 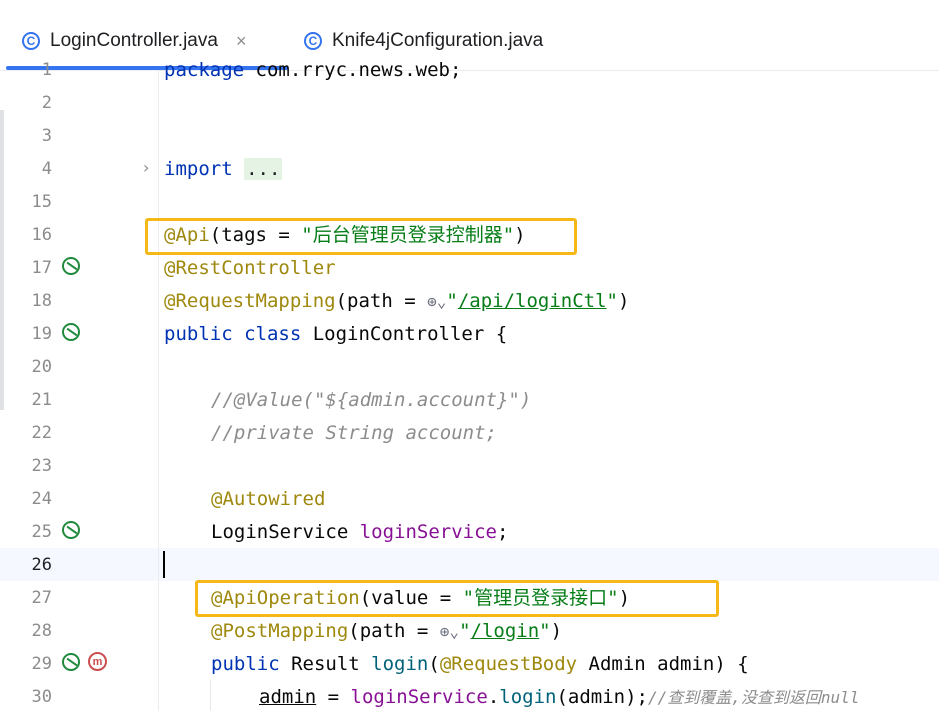 I want to click on line-number: 22, so click(x=41, y=433).